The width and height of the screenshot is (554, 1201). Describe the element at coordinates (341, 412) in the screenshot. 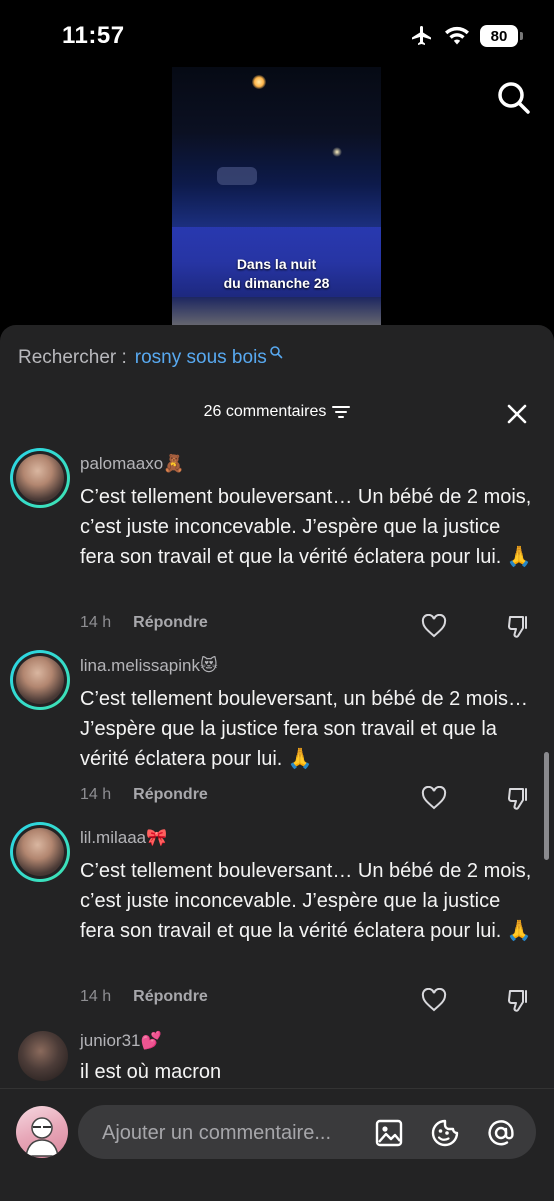

I see `sort-icon` at that location.